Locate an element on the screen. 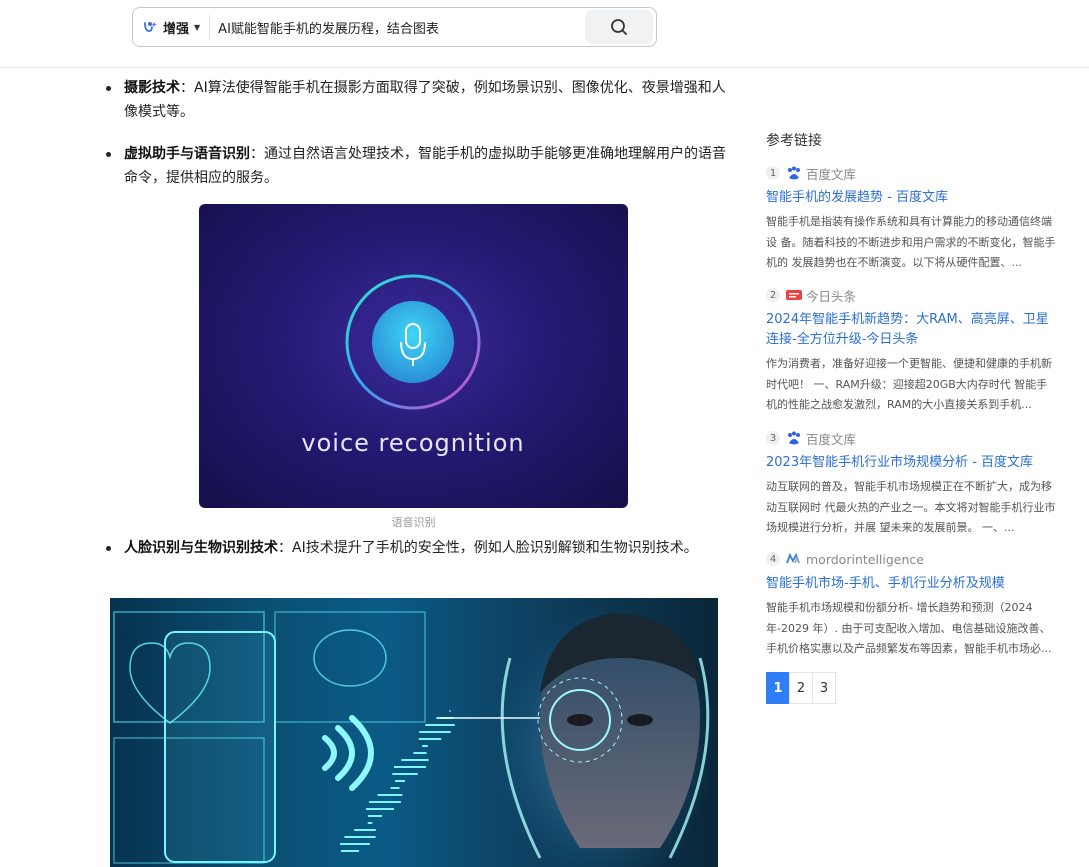  reference-number: 3 is located at coordinates (773, 438).